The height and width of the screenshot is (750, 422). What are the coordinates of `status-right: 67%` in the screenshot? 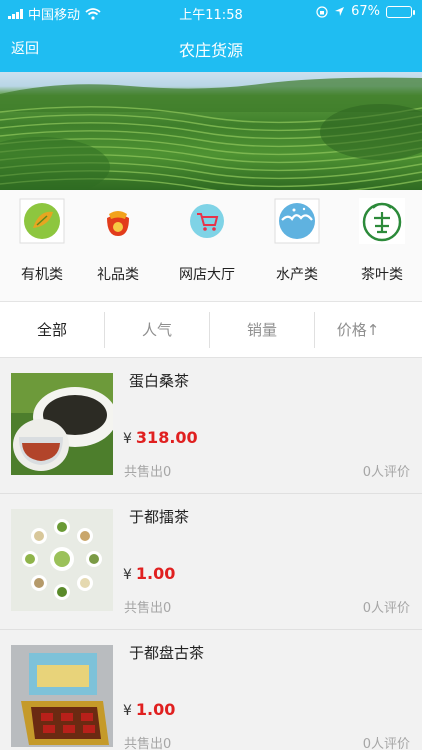 It's located at (365, 11).